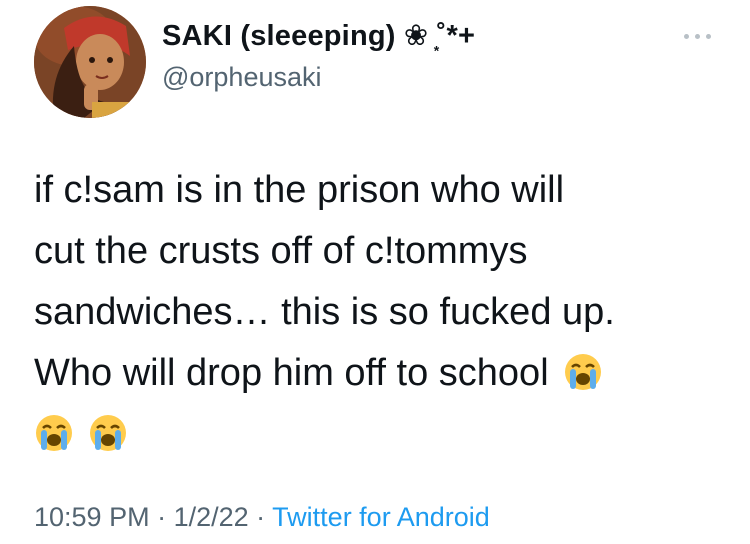 The height and width of the screenshot is (544, 750). What do you see at coordinates (242, 77) in the screenshot?
I see `user-handle: @orpheusaki` at bounding box center [242, 77].